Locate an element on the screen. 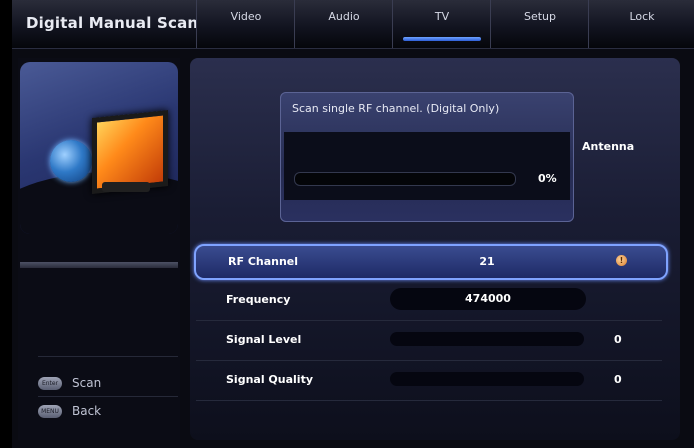  signal-quality-label: Signal Quality is located at coordinates (269, 379).